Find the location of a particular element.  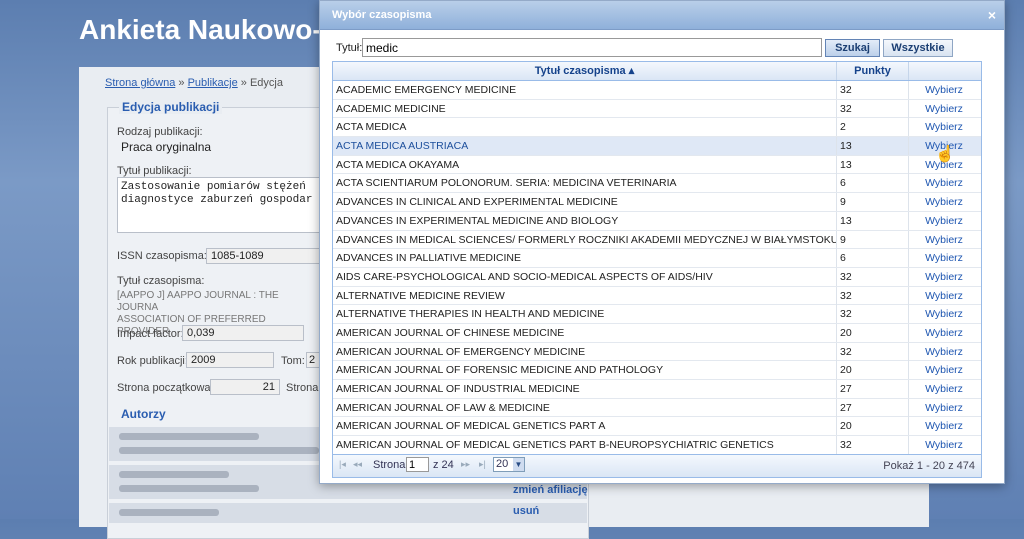

table-row: ACTA MEDICA OKAYAMA 13 Wybierz is located at coordinates (657, 165).